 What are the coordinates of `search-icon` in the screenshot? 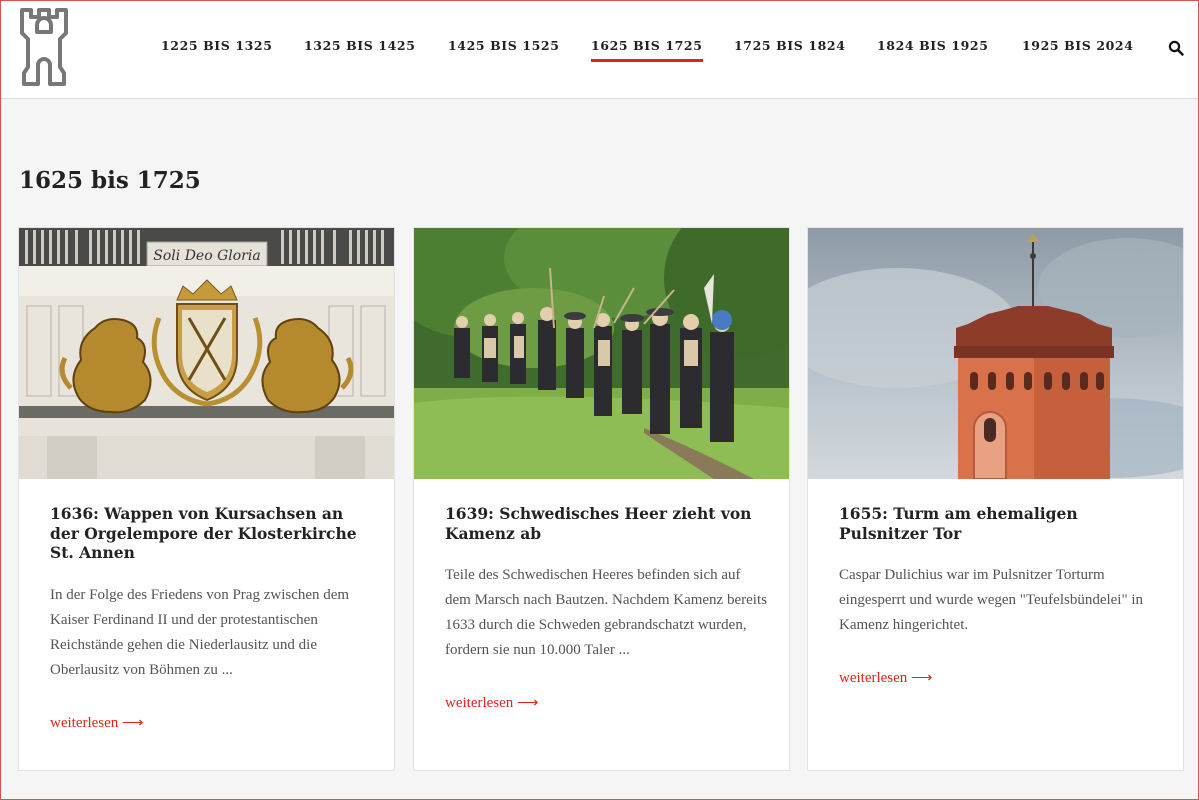 It's located at (1176, 48).